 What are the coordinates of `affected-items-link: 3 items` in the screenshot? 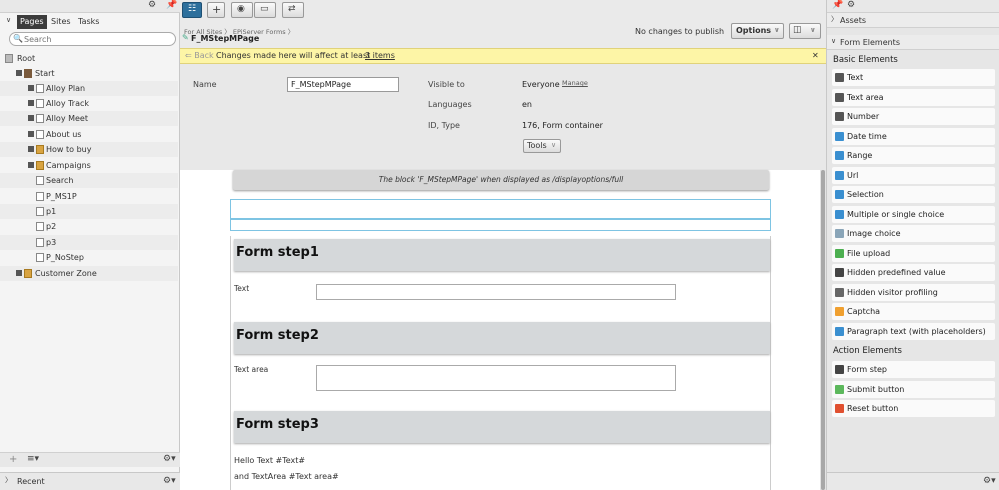 It's located at (380, 56).